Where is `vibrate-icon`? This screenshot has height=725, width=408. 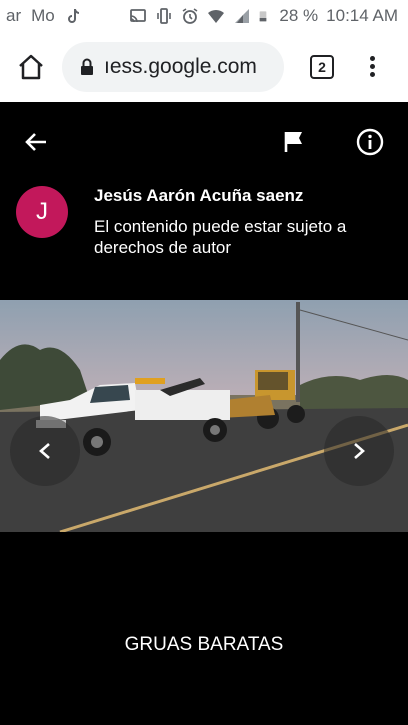
vibrate-icon is located at coordinates (164, 16).